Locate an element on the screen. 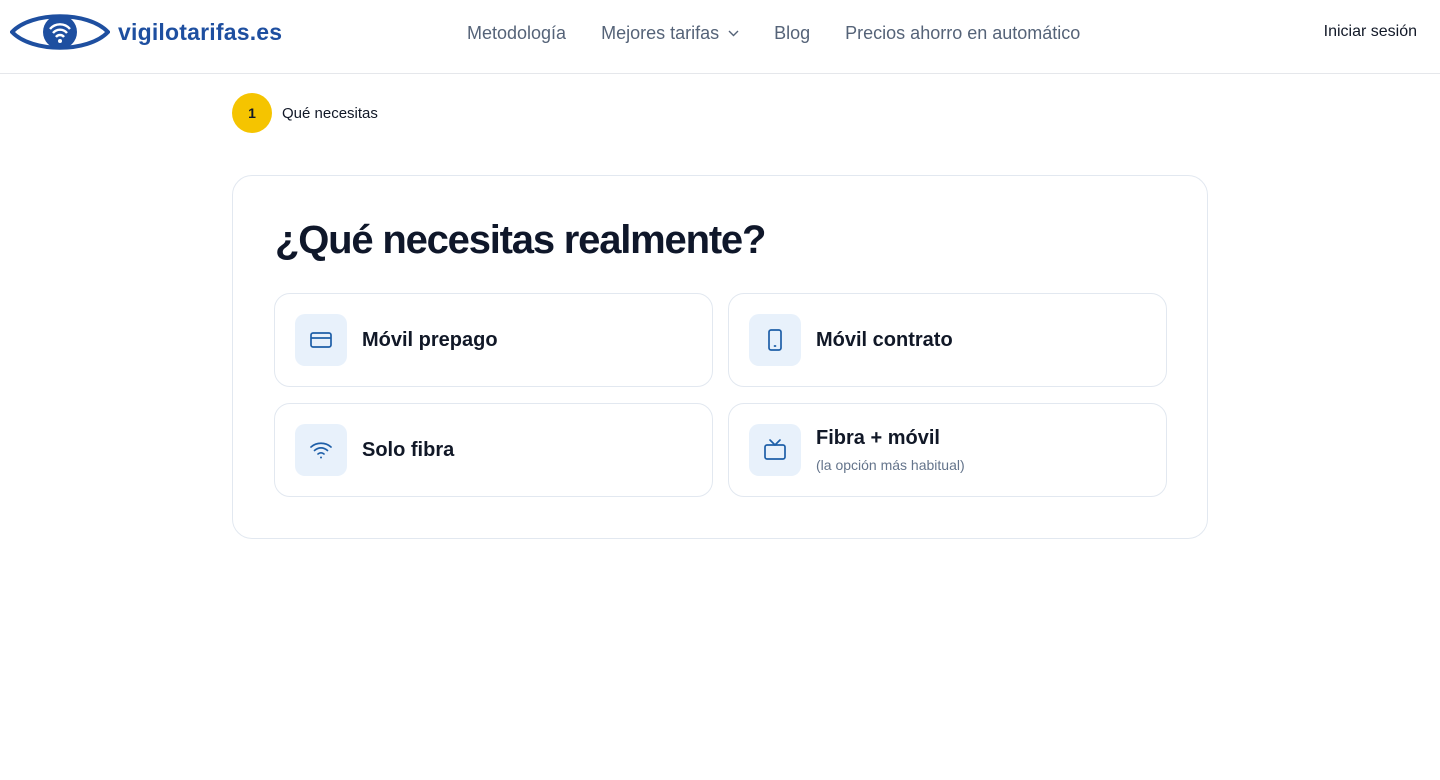 This screenshot has height=780, width=1440. brand-name: vigilotarifas.es is located at coordinates (200, 31).